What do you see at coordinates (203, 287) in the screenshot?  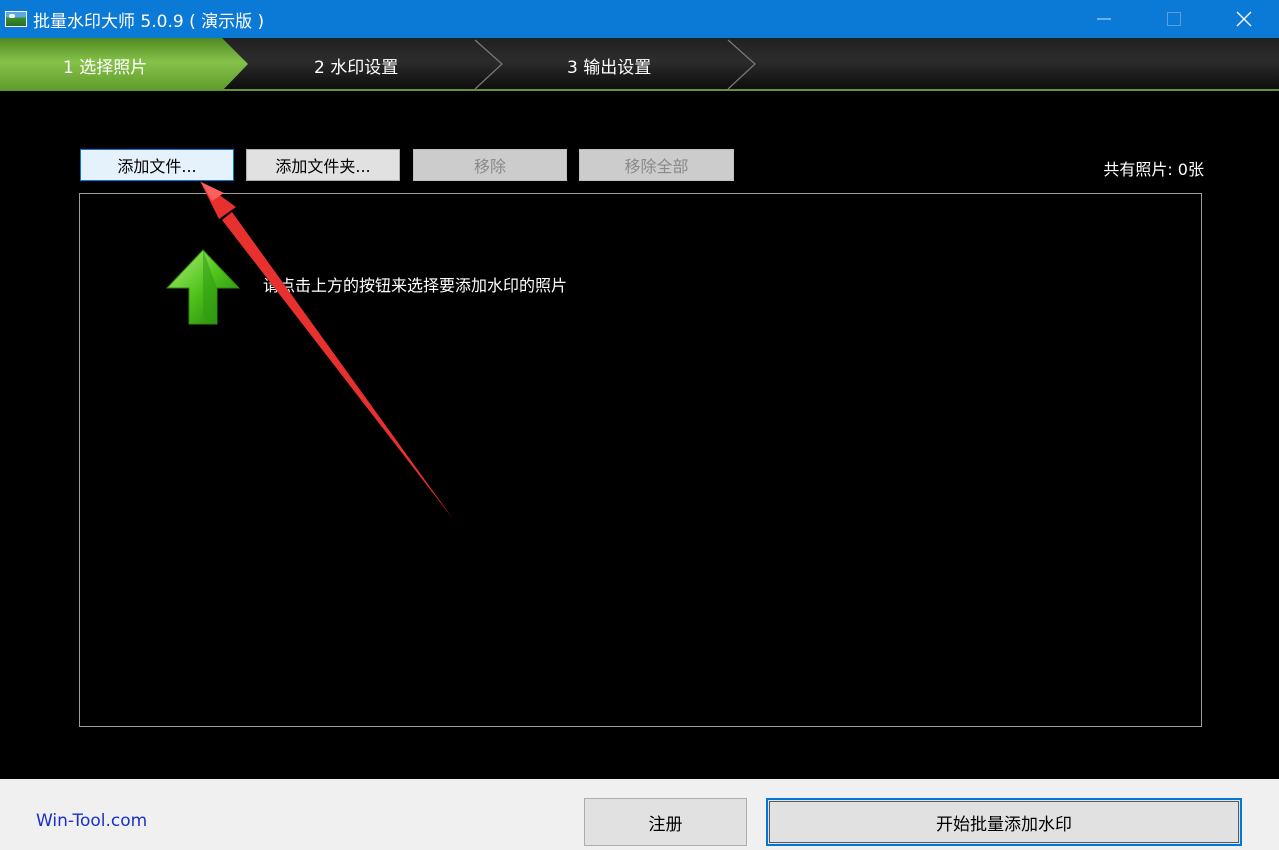 I see `green-up-arrow-icon` at bounding box center [203, 287].